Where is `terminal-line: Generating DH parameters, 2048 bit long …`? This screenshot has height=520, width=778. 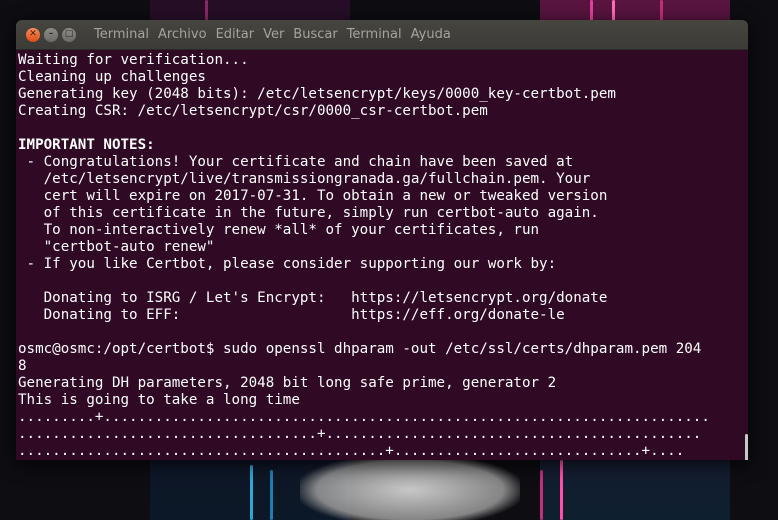 terminal-line: Generating DH parameters, 2048 bit long … is located at coordinates (287, 383).